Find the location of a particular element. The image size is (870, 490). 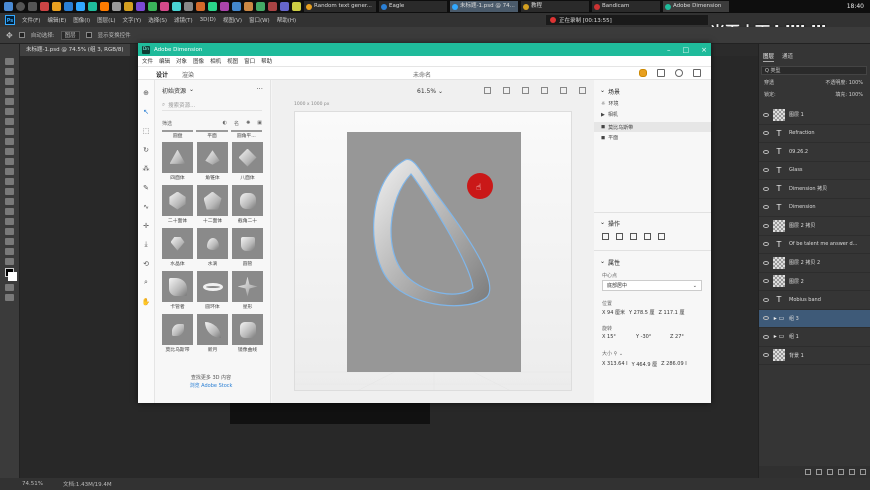

tab-layers: 图层 is located at coordinates (769, 57).